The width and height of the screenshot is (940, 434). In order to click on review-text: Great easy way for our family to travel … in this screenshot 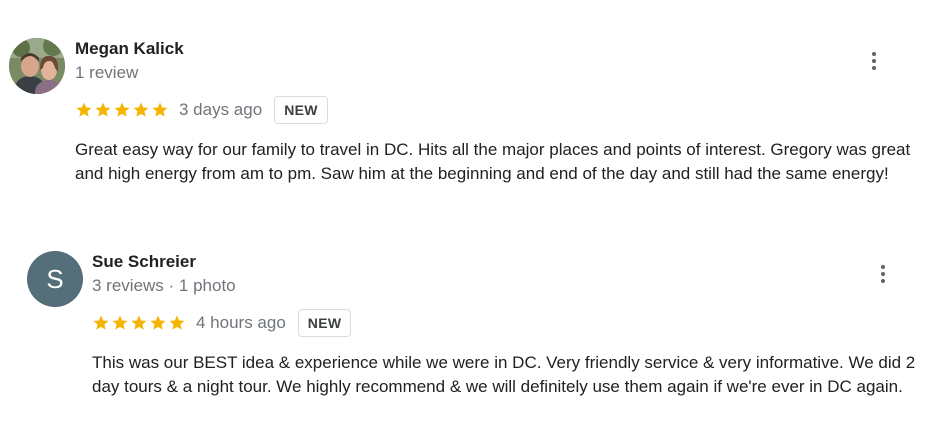, I will do `click(493, 161)`.